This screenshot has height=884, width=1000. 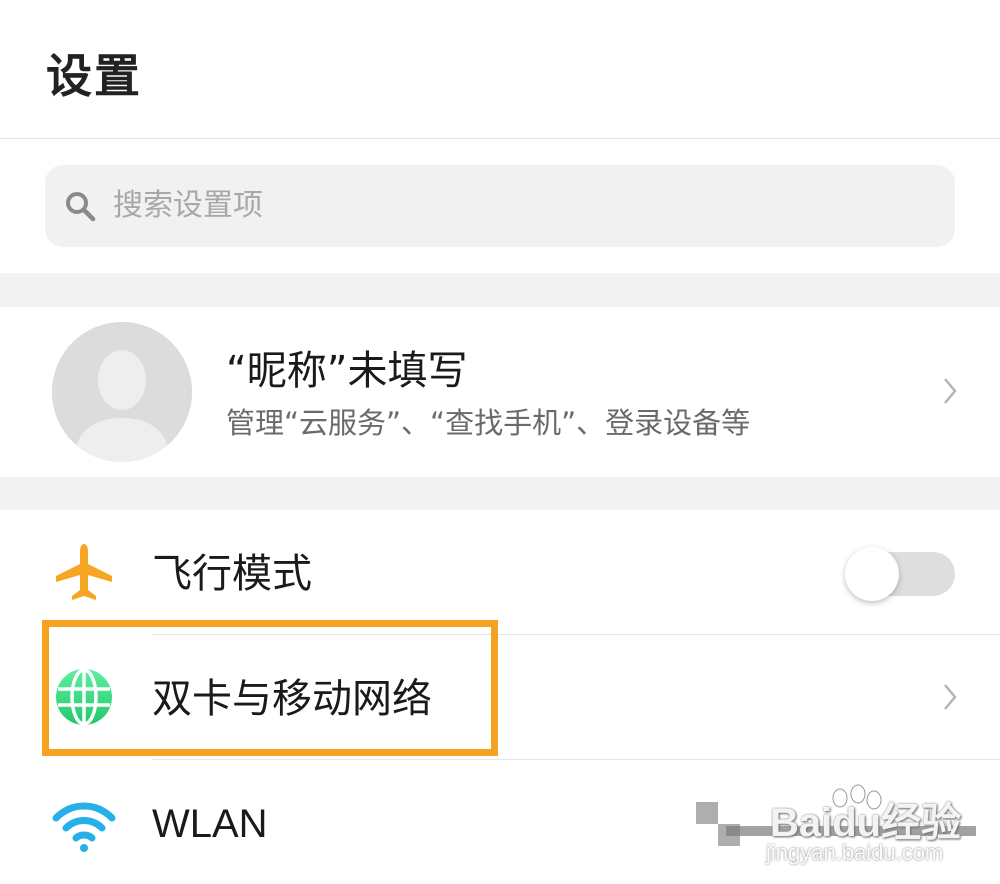 I want to click on page-title: 设置, so click(x=94, y=76).